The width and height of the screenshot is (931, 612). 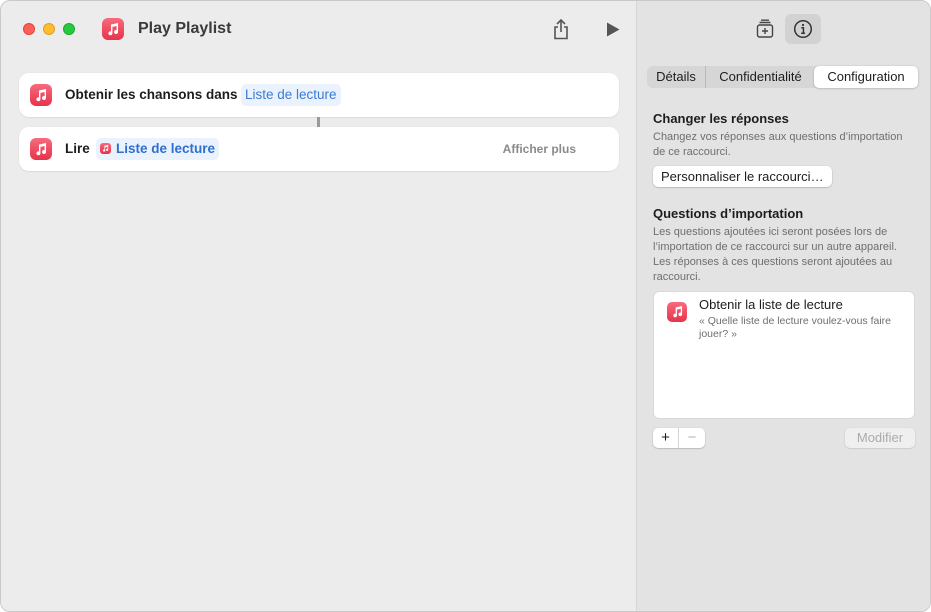 I want to click on add-remove-control: + −, so click(x=679, y=438).